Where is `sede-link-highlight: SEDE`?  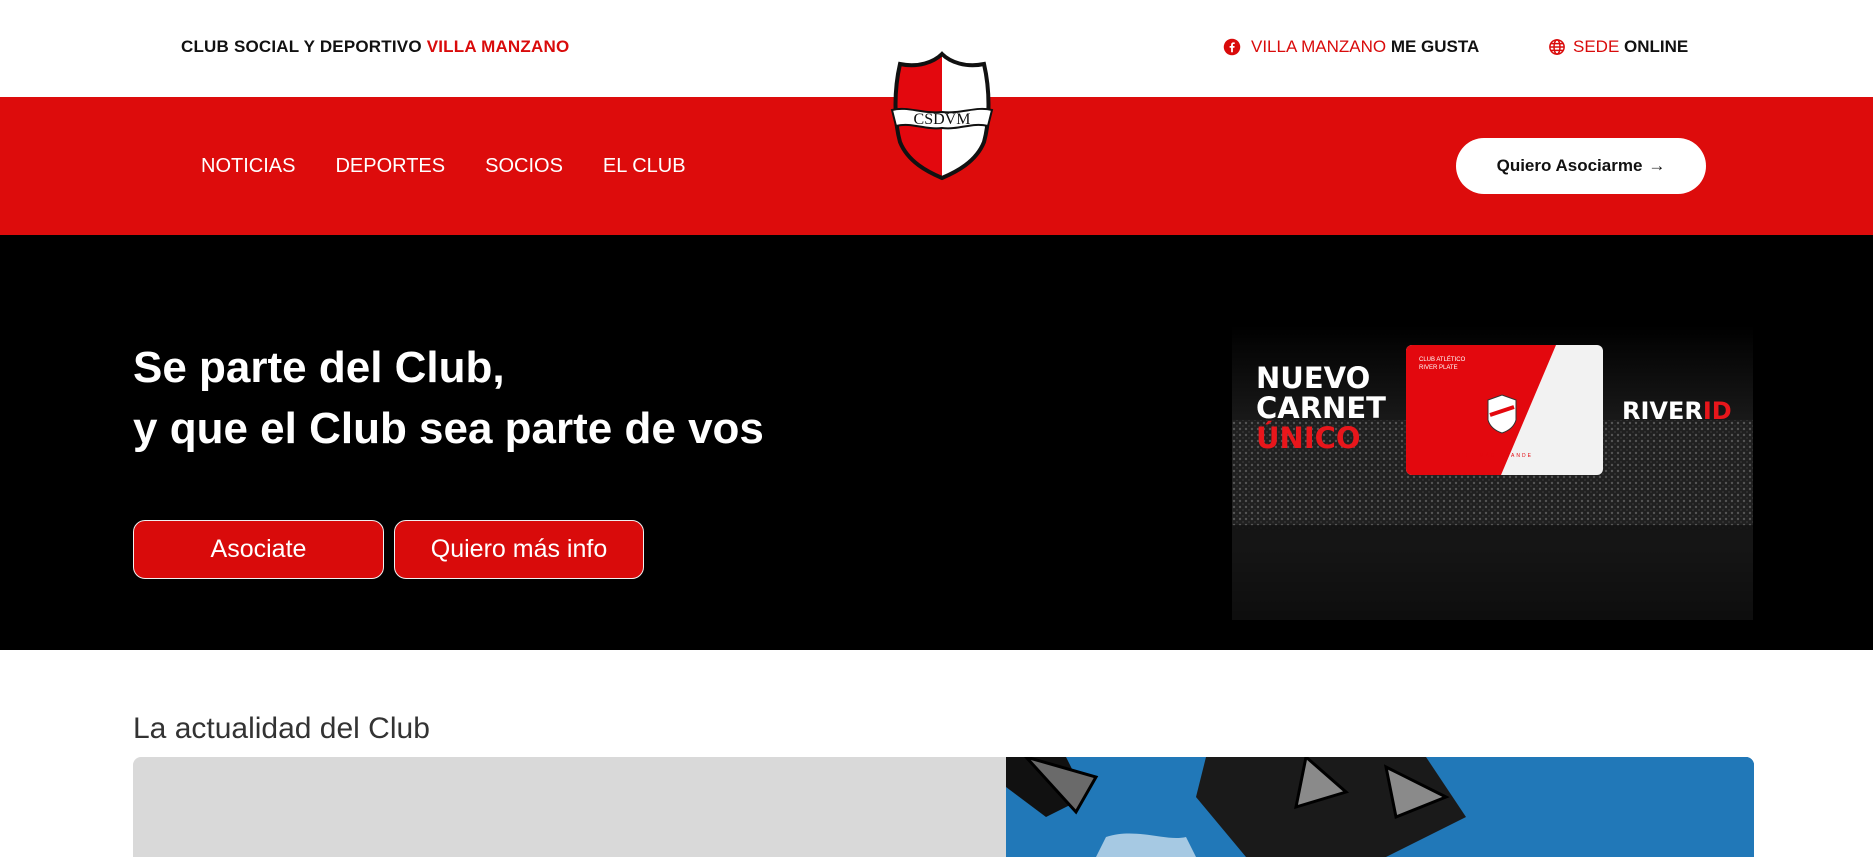
sede-link-highlight: SEDE is located at coordinates (1596, 46).